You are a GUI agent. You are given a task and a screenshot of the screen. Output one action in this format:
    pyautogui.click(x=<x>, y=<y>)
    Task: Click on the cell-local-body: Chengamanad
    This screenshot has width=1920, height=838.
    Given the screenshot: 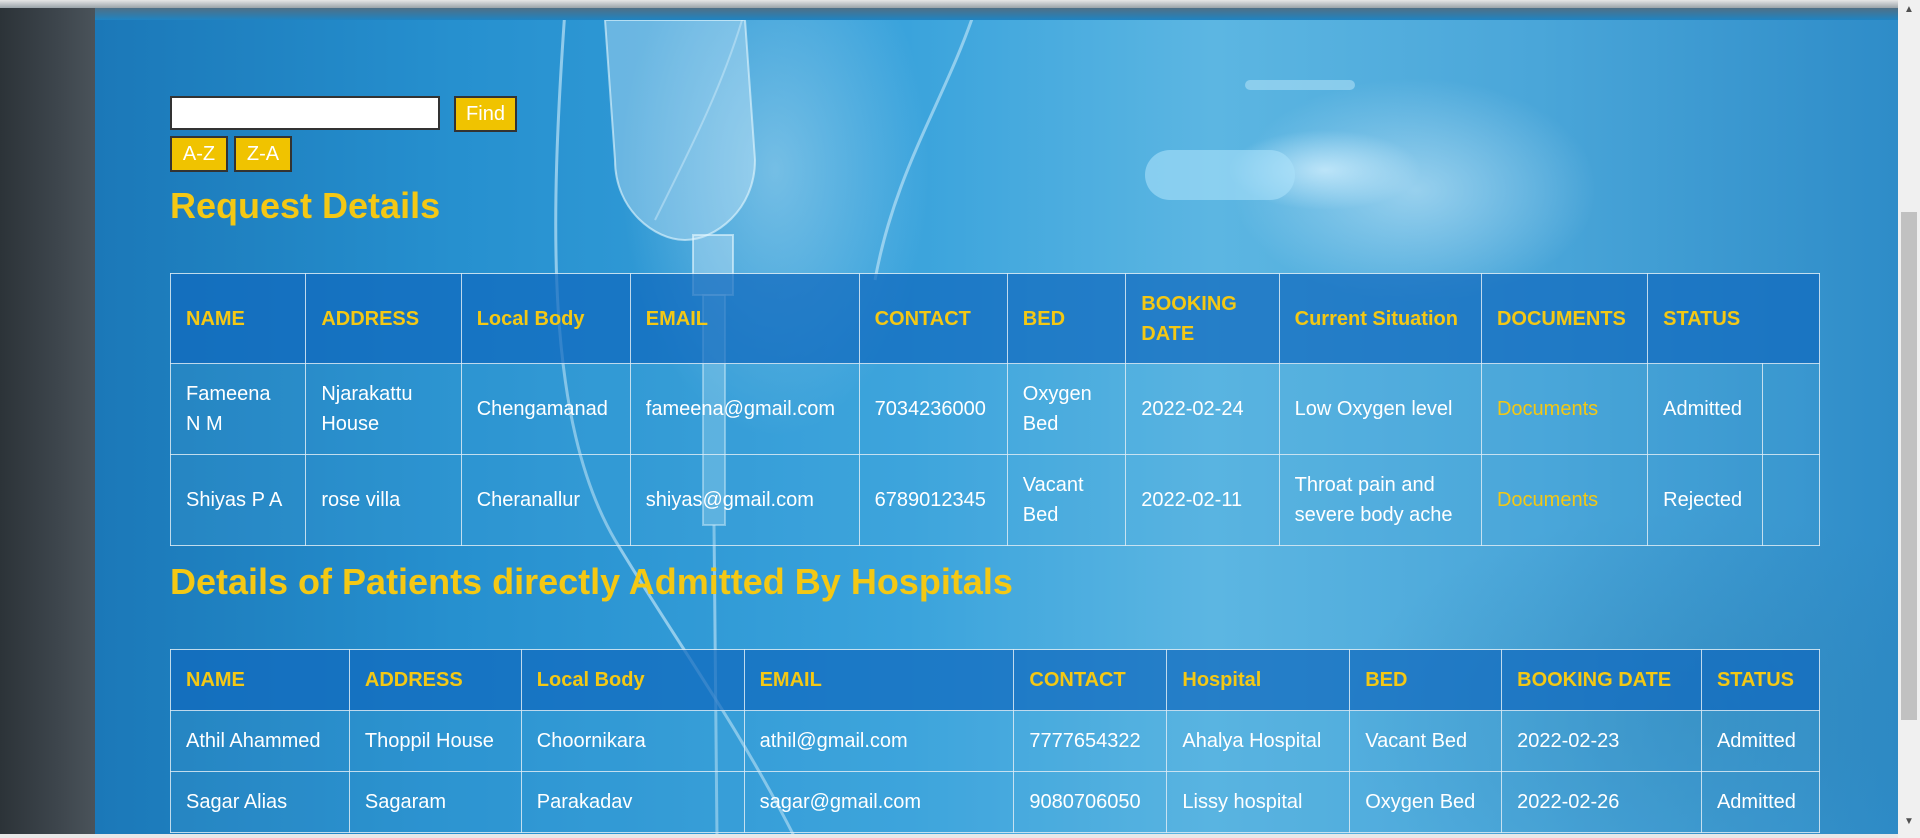 What is the action you would take?
    pyautogui.click(x=545, y=409)
    